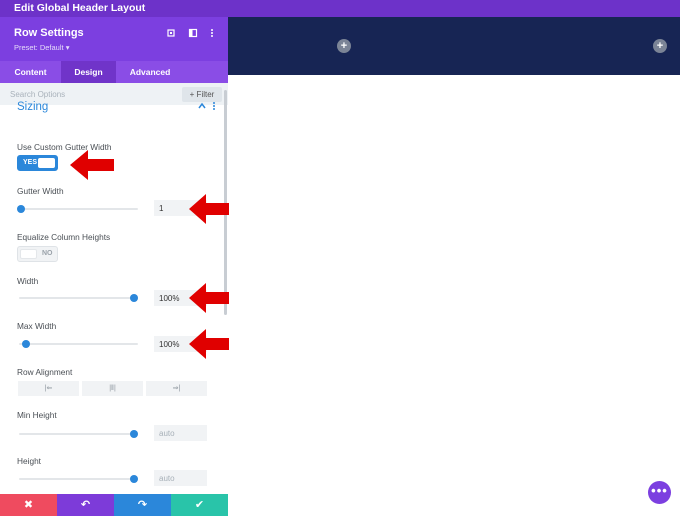 Image resolution: width=680 pixels, height=516 pixels. Describe the element at coordinates (92, 94) in the screenshot. I see `search-options-input` at that location.